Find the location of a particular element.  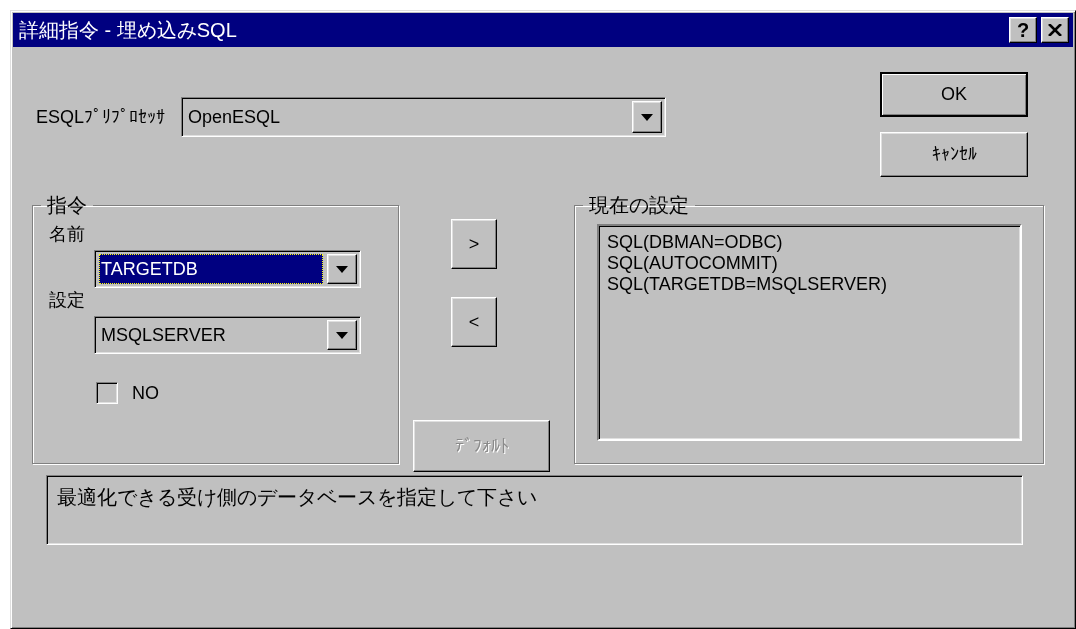

field-label: 設定 is located at coordinates (67, 300).